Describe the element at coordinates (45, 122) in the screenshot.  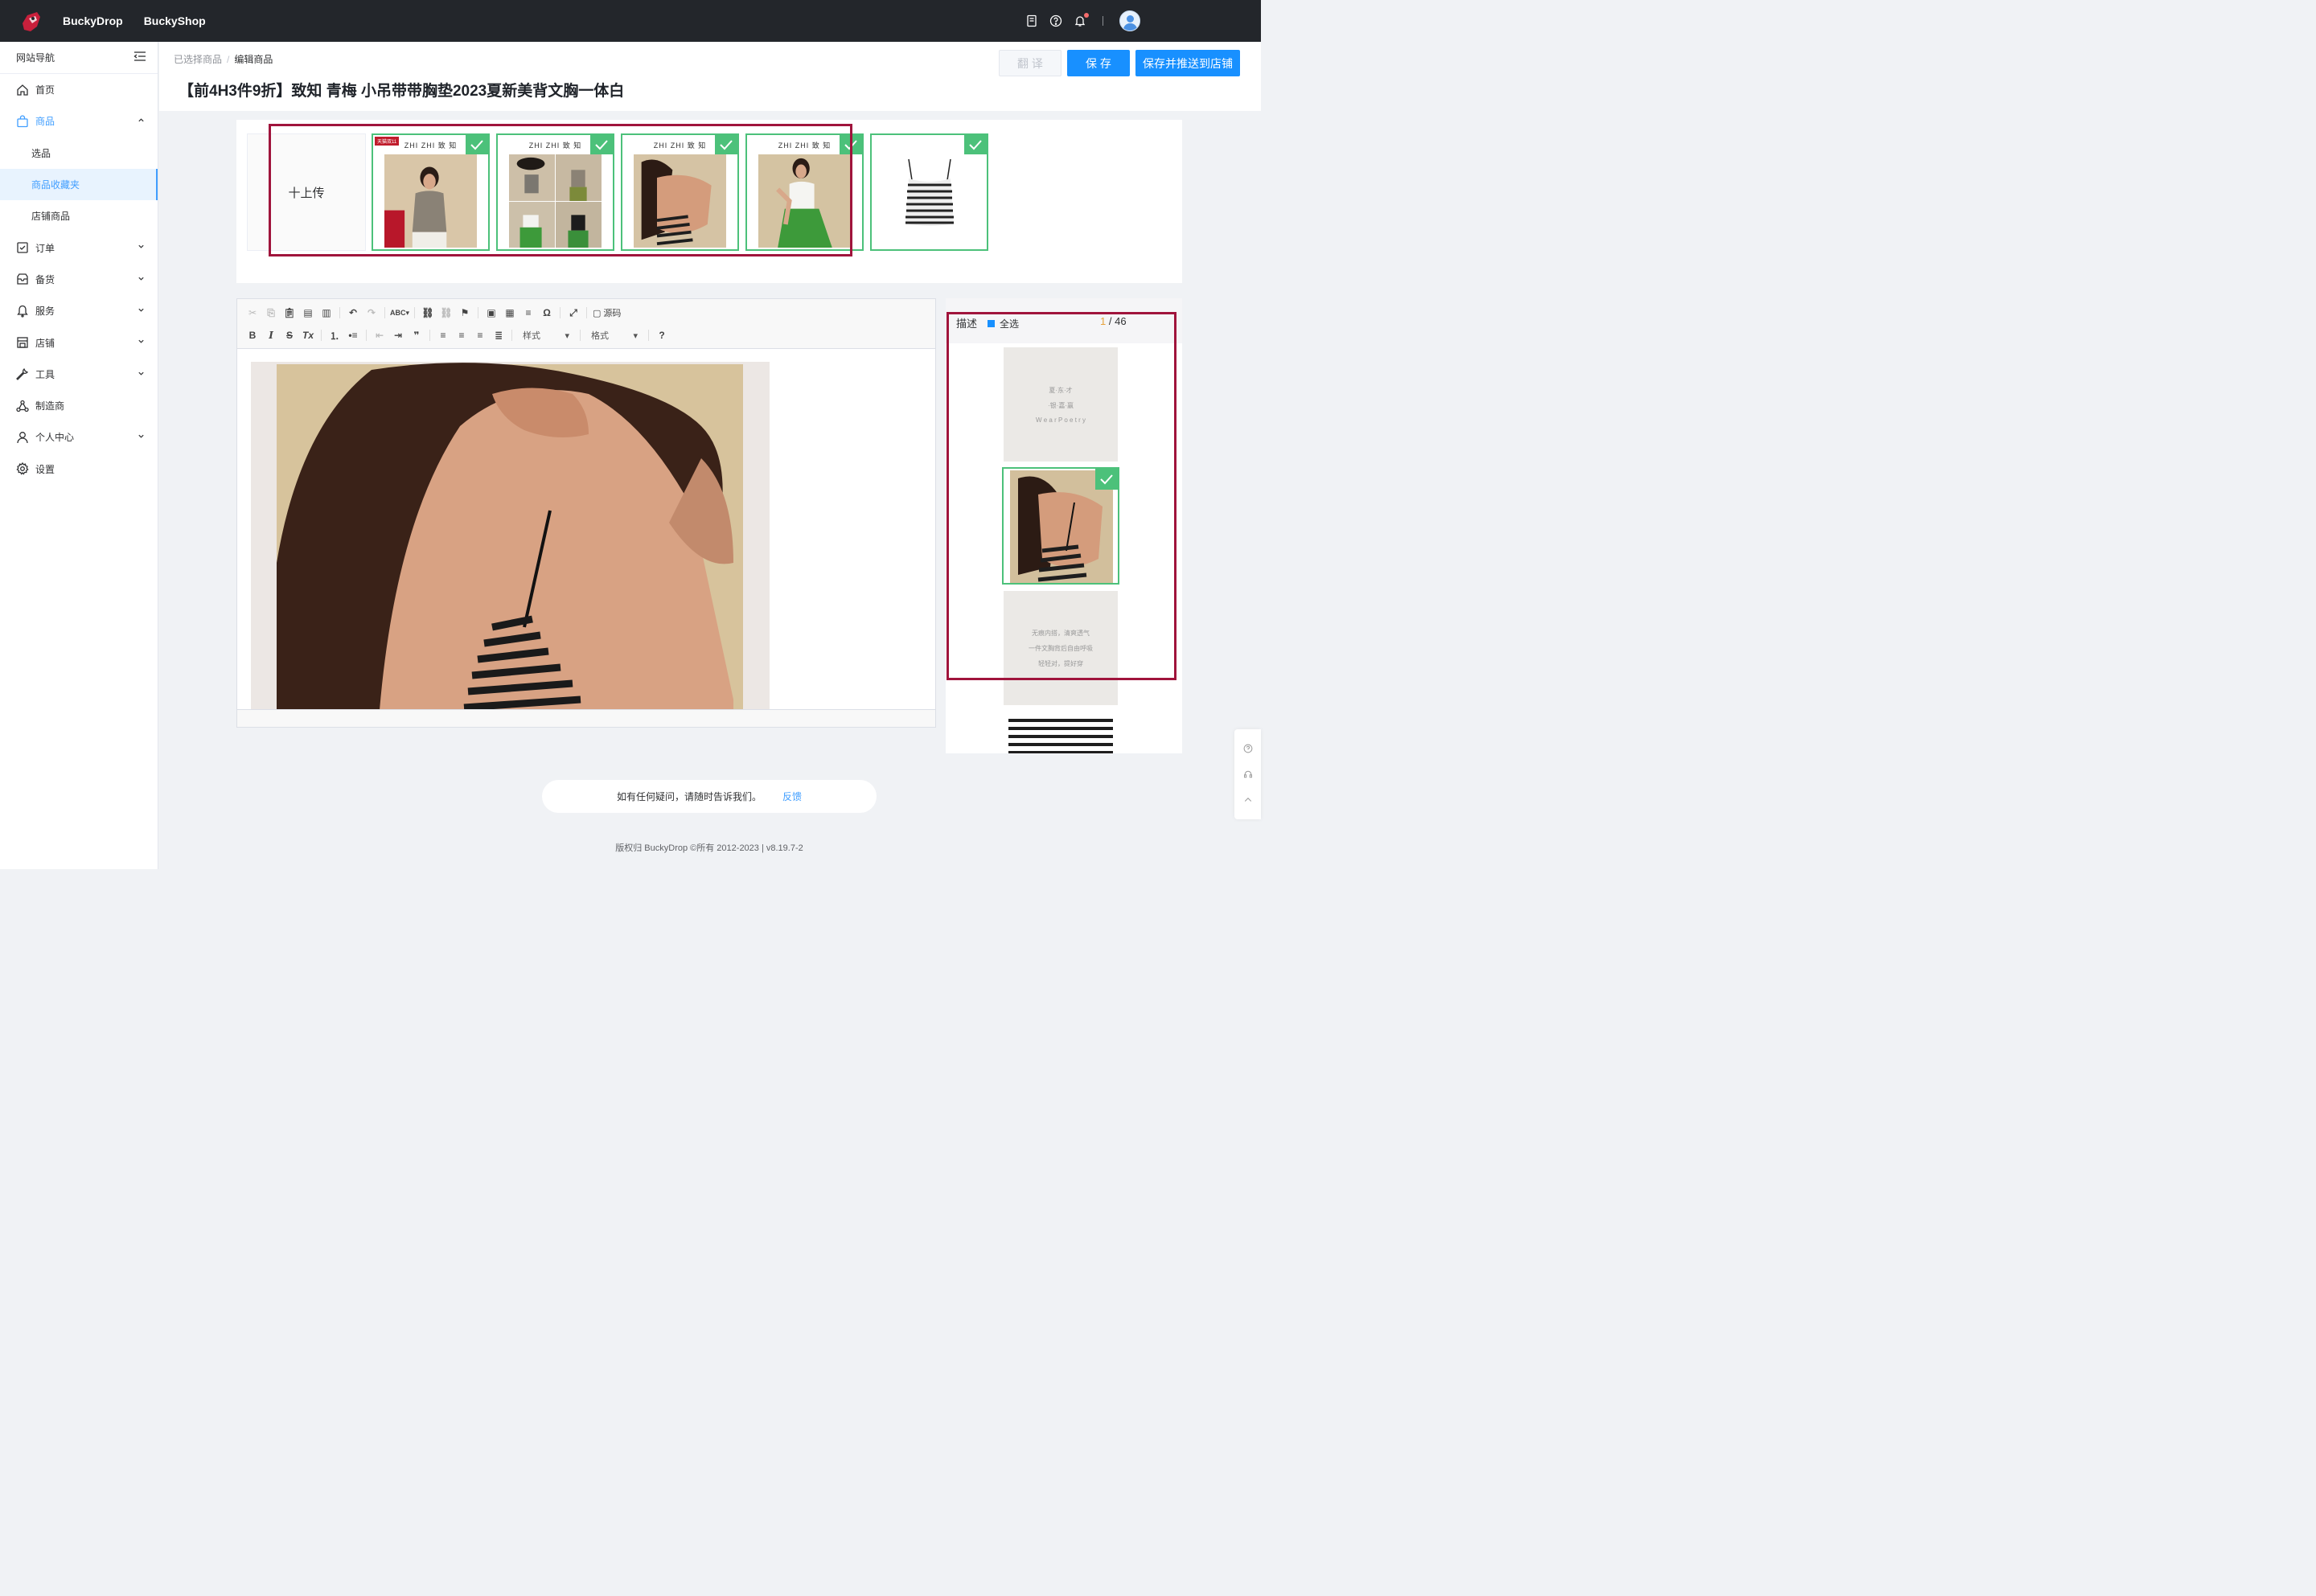
I see `sidebar-item-label: 商品` at that location.